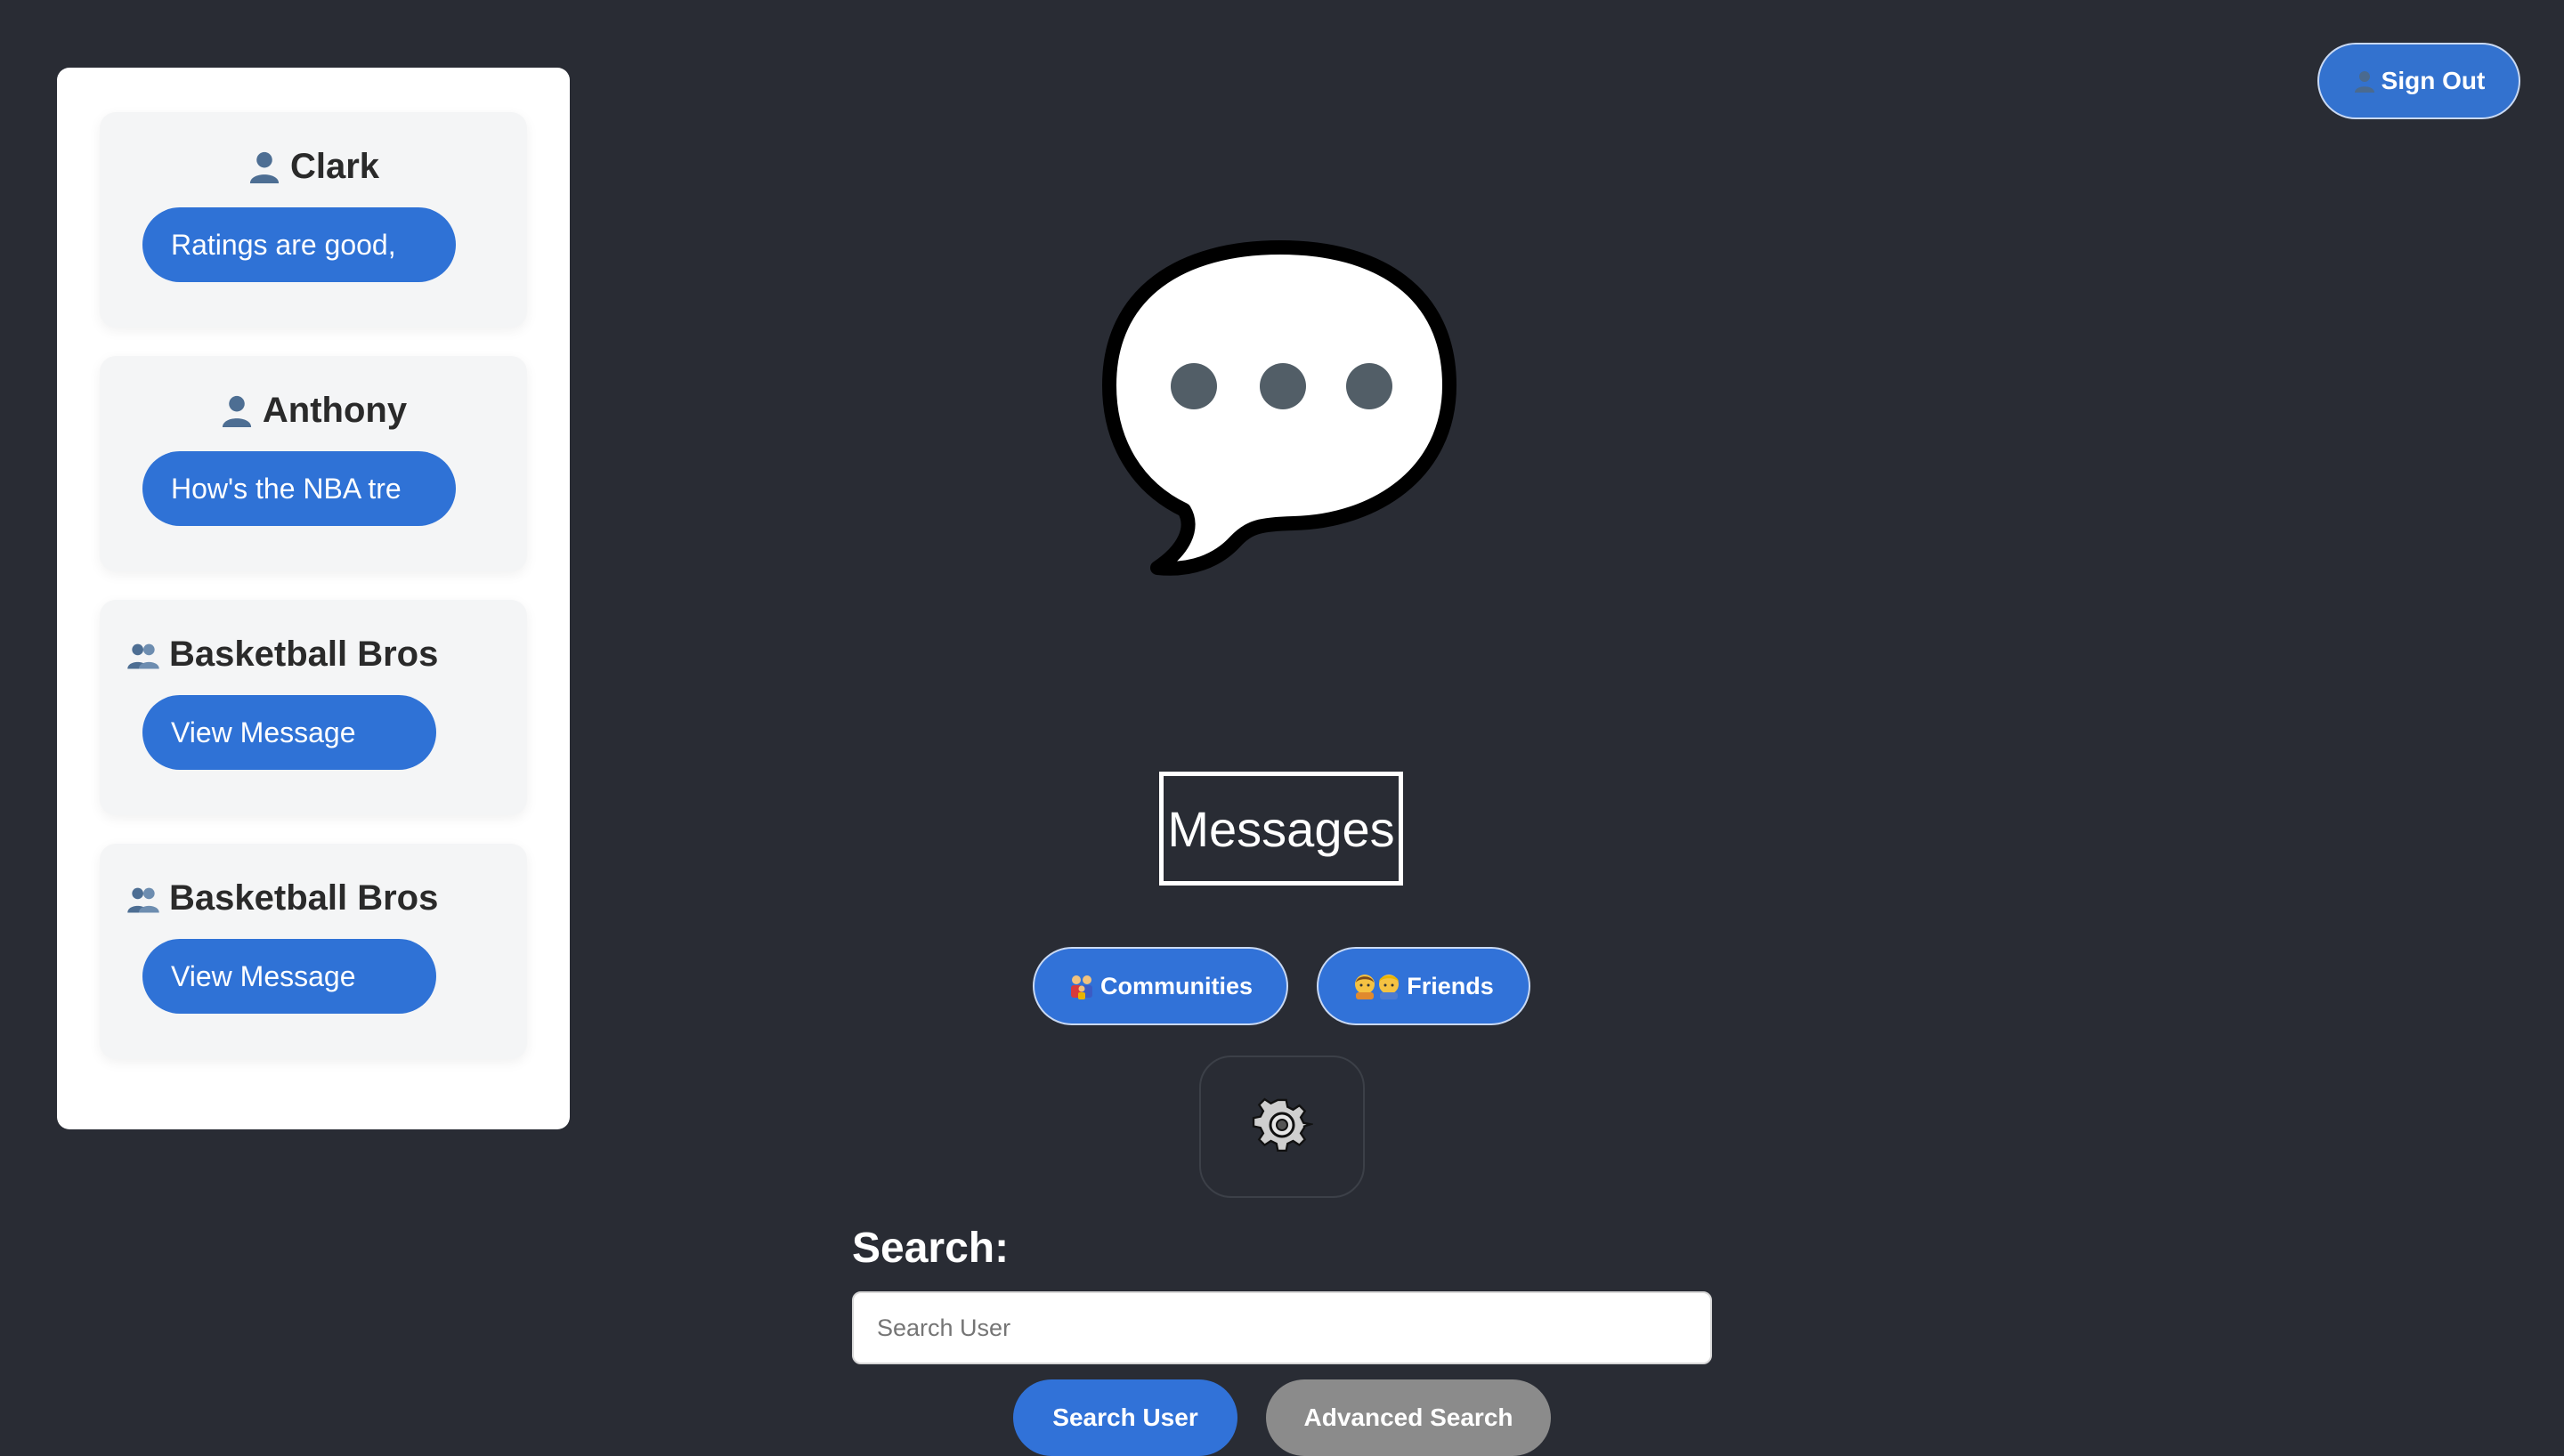 The width and height of the screenshot is (2564, 1456). Describe the element at coordinates (299, 488) in the screenshot. I see `conversation-preview-button: How's the NBA tre` at that location.